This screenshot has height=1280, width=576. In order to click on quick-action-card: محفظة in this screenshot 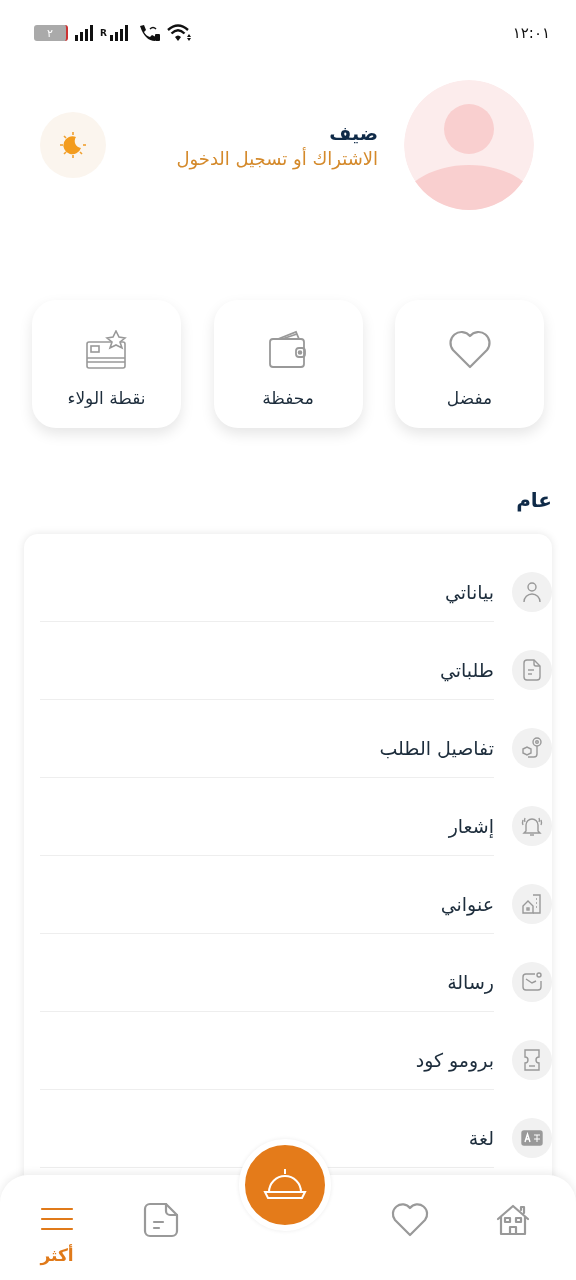, I will do `click(288, 364)`.